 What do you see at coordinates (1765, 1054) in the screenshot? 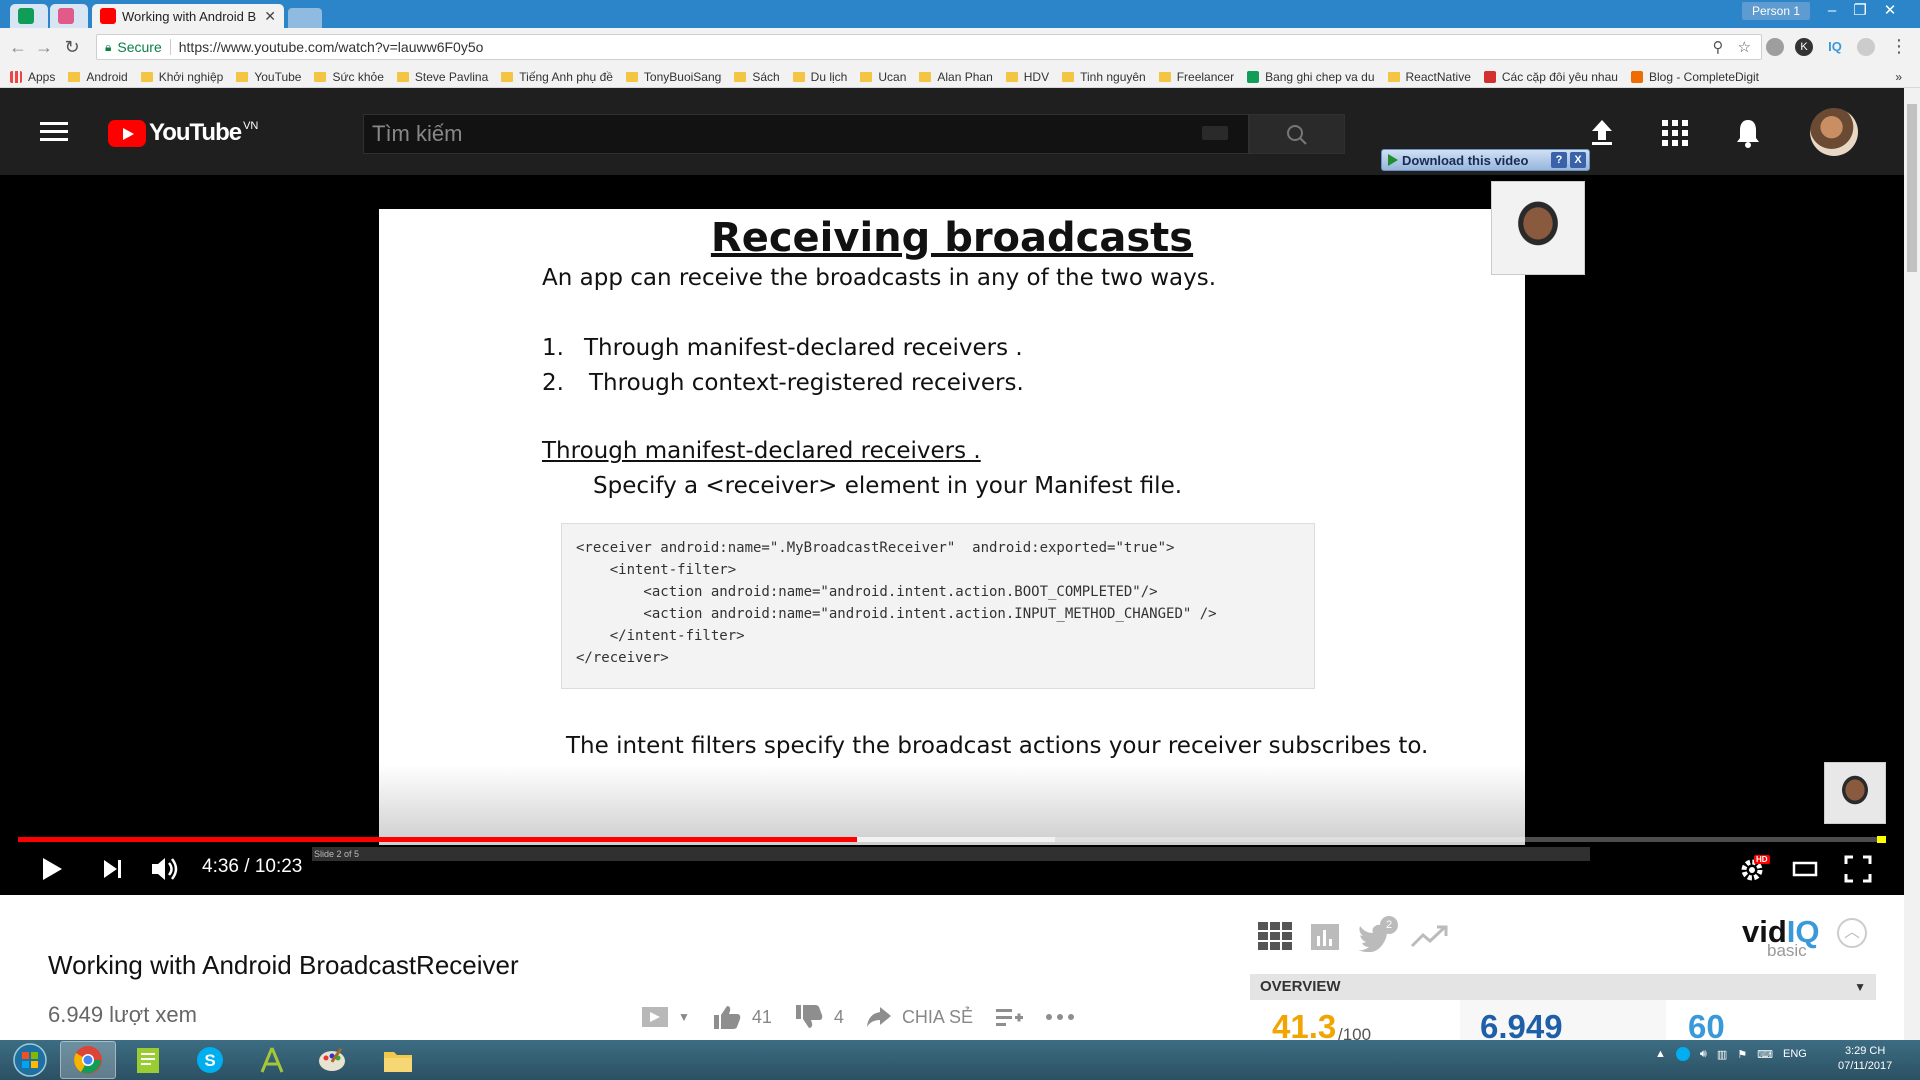
I see `input-tray-icon: ⌨` at bounding box center [1765, 1054].